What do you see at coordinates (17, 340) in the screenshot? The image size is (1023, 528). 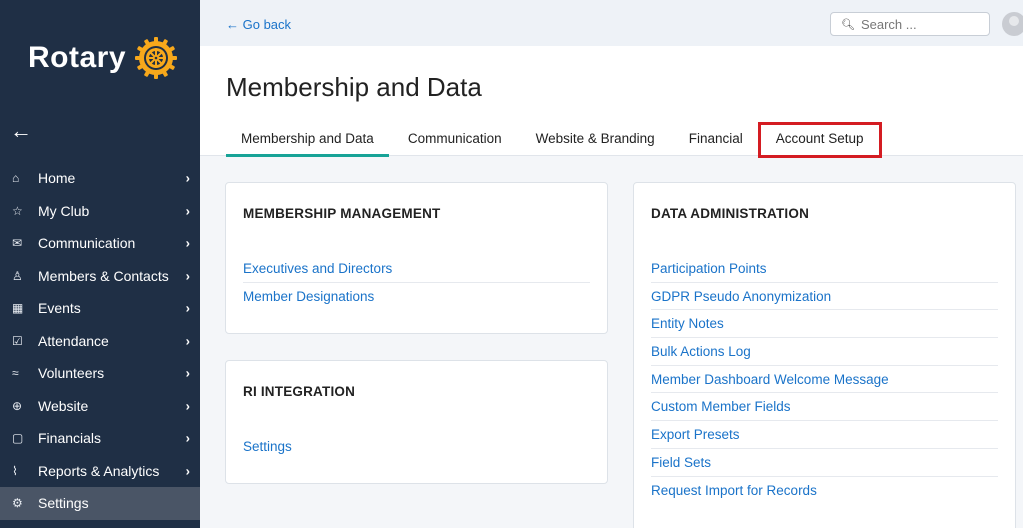 I see `checkbox-icon: ☑` at bounding box center [17, 340].